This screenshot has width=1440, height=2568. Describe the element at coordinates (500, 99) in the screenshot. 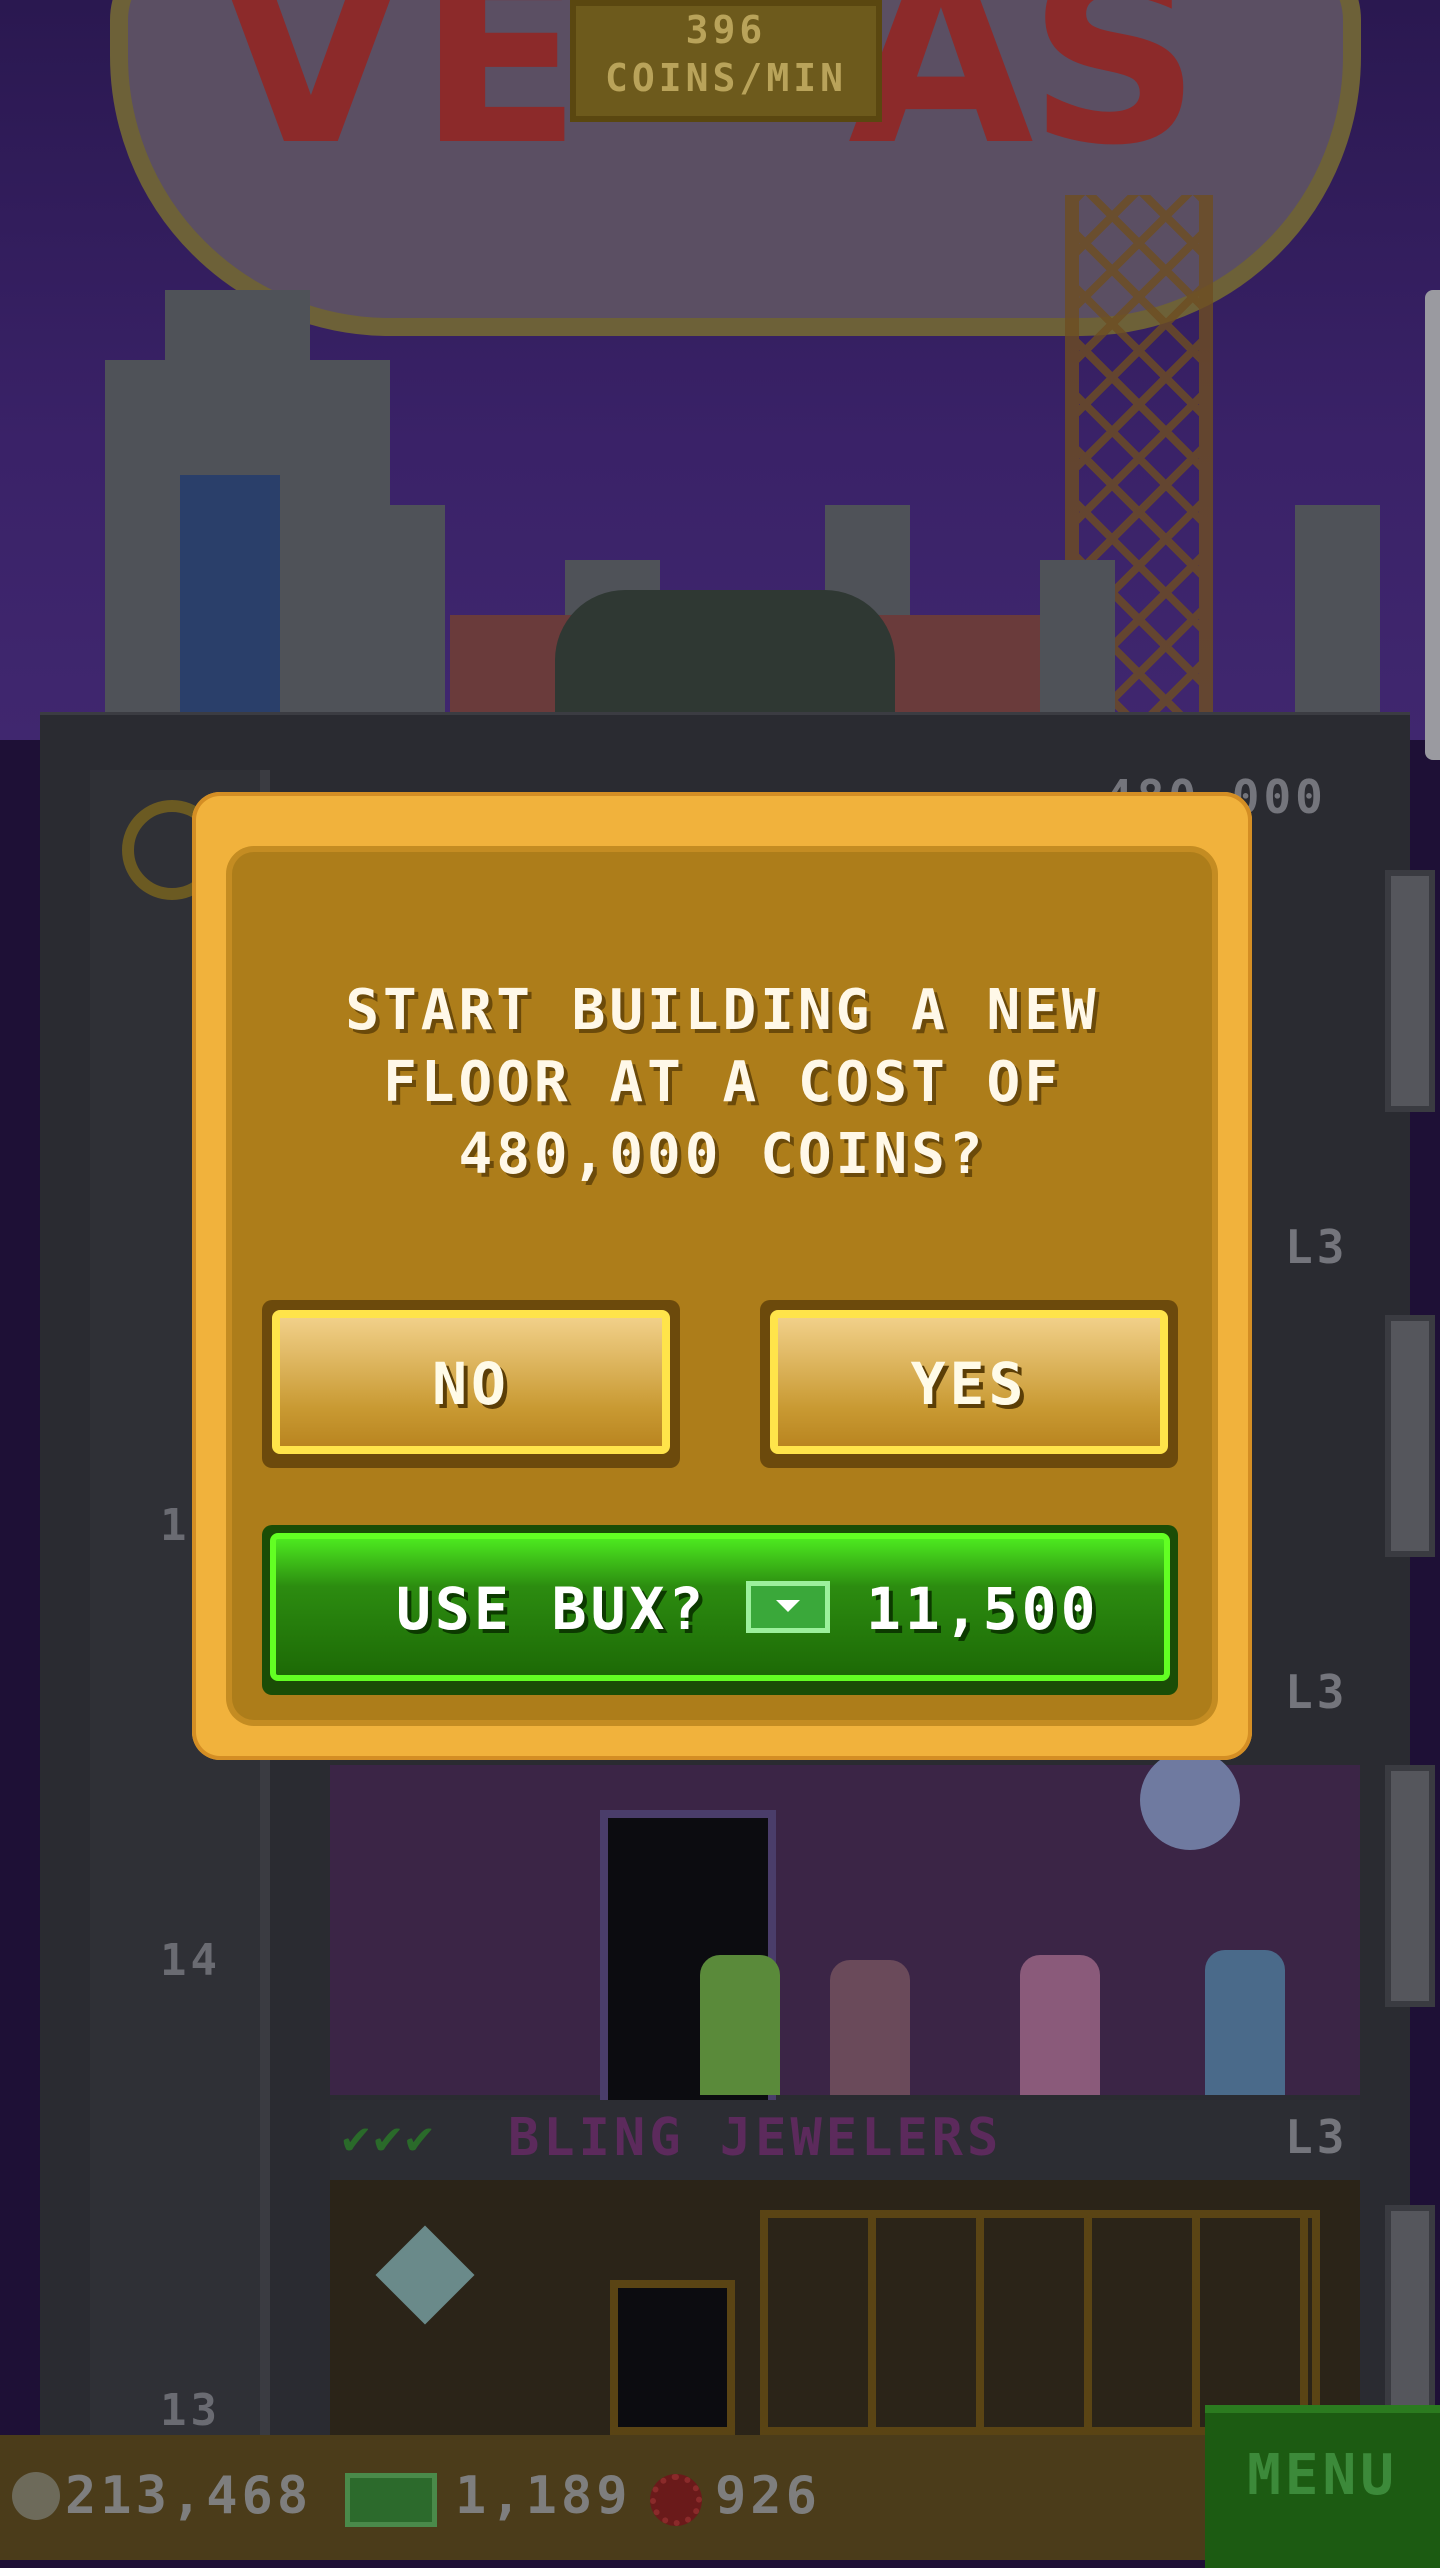

I see `vegas-letter-e: E` at that location.